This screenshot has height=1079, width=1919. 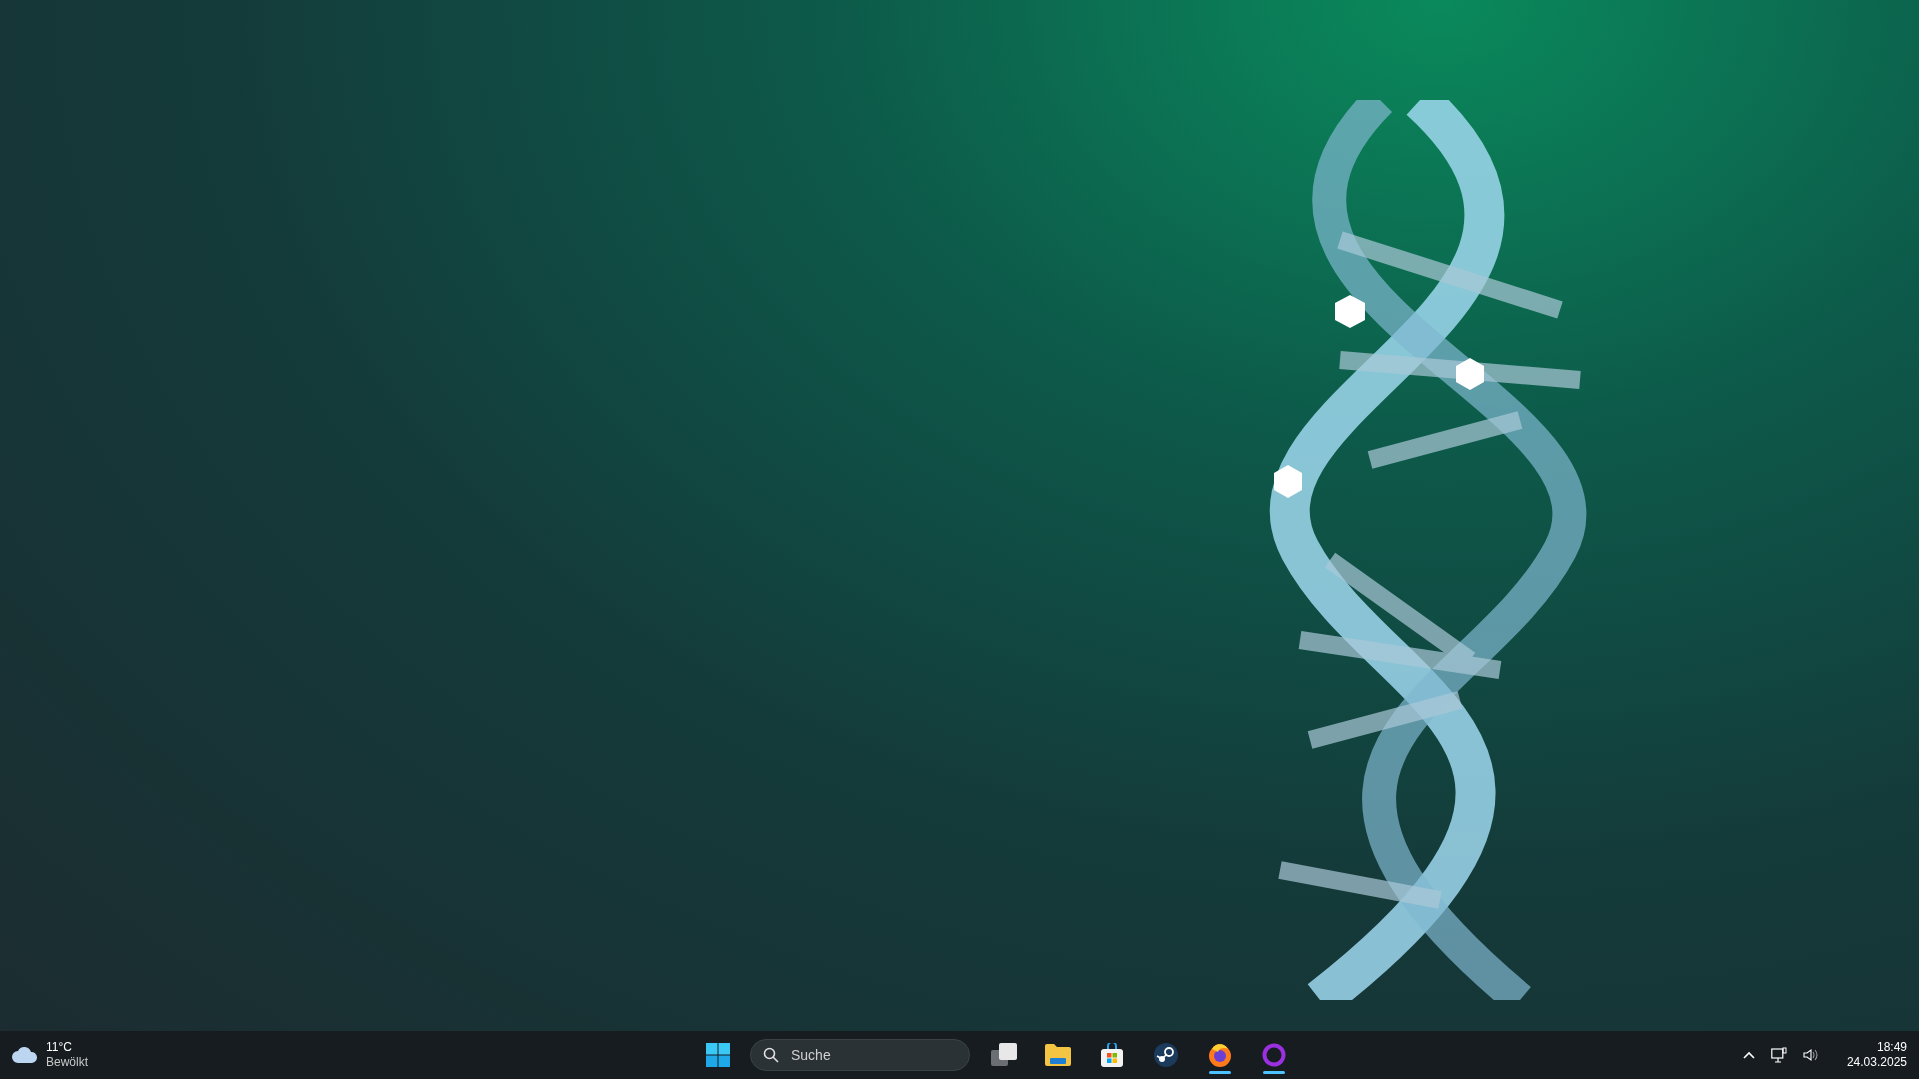 What do you see at coordinates (1058, 1055) in the screenshot?
I see `folder-icon` at bounding box center [1058, 1055].